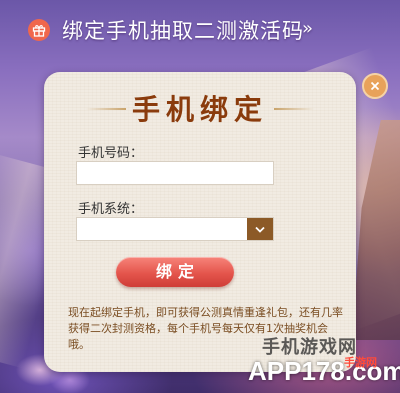 This screenshot has width=400, height=393. I want to click on dialog-title: 手机绑定, so click(199, 109).